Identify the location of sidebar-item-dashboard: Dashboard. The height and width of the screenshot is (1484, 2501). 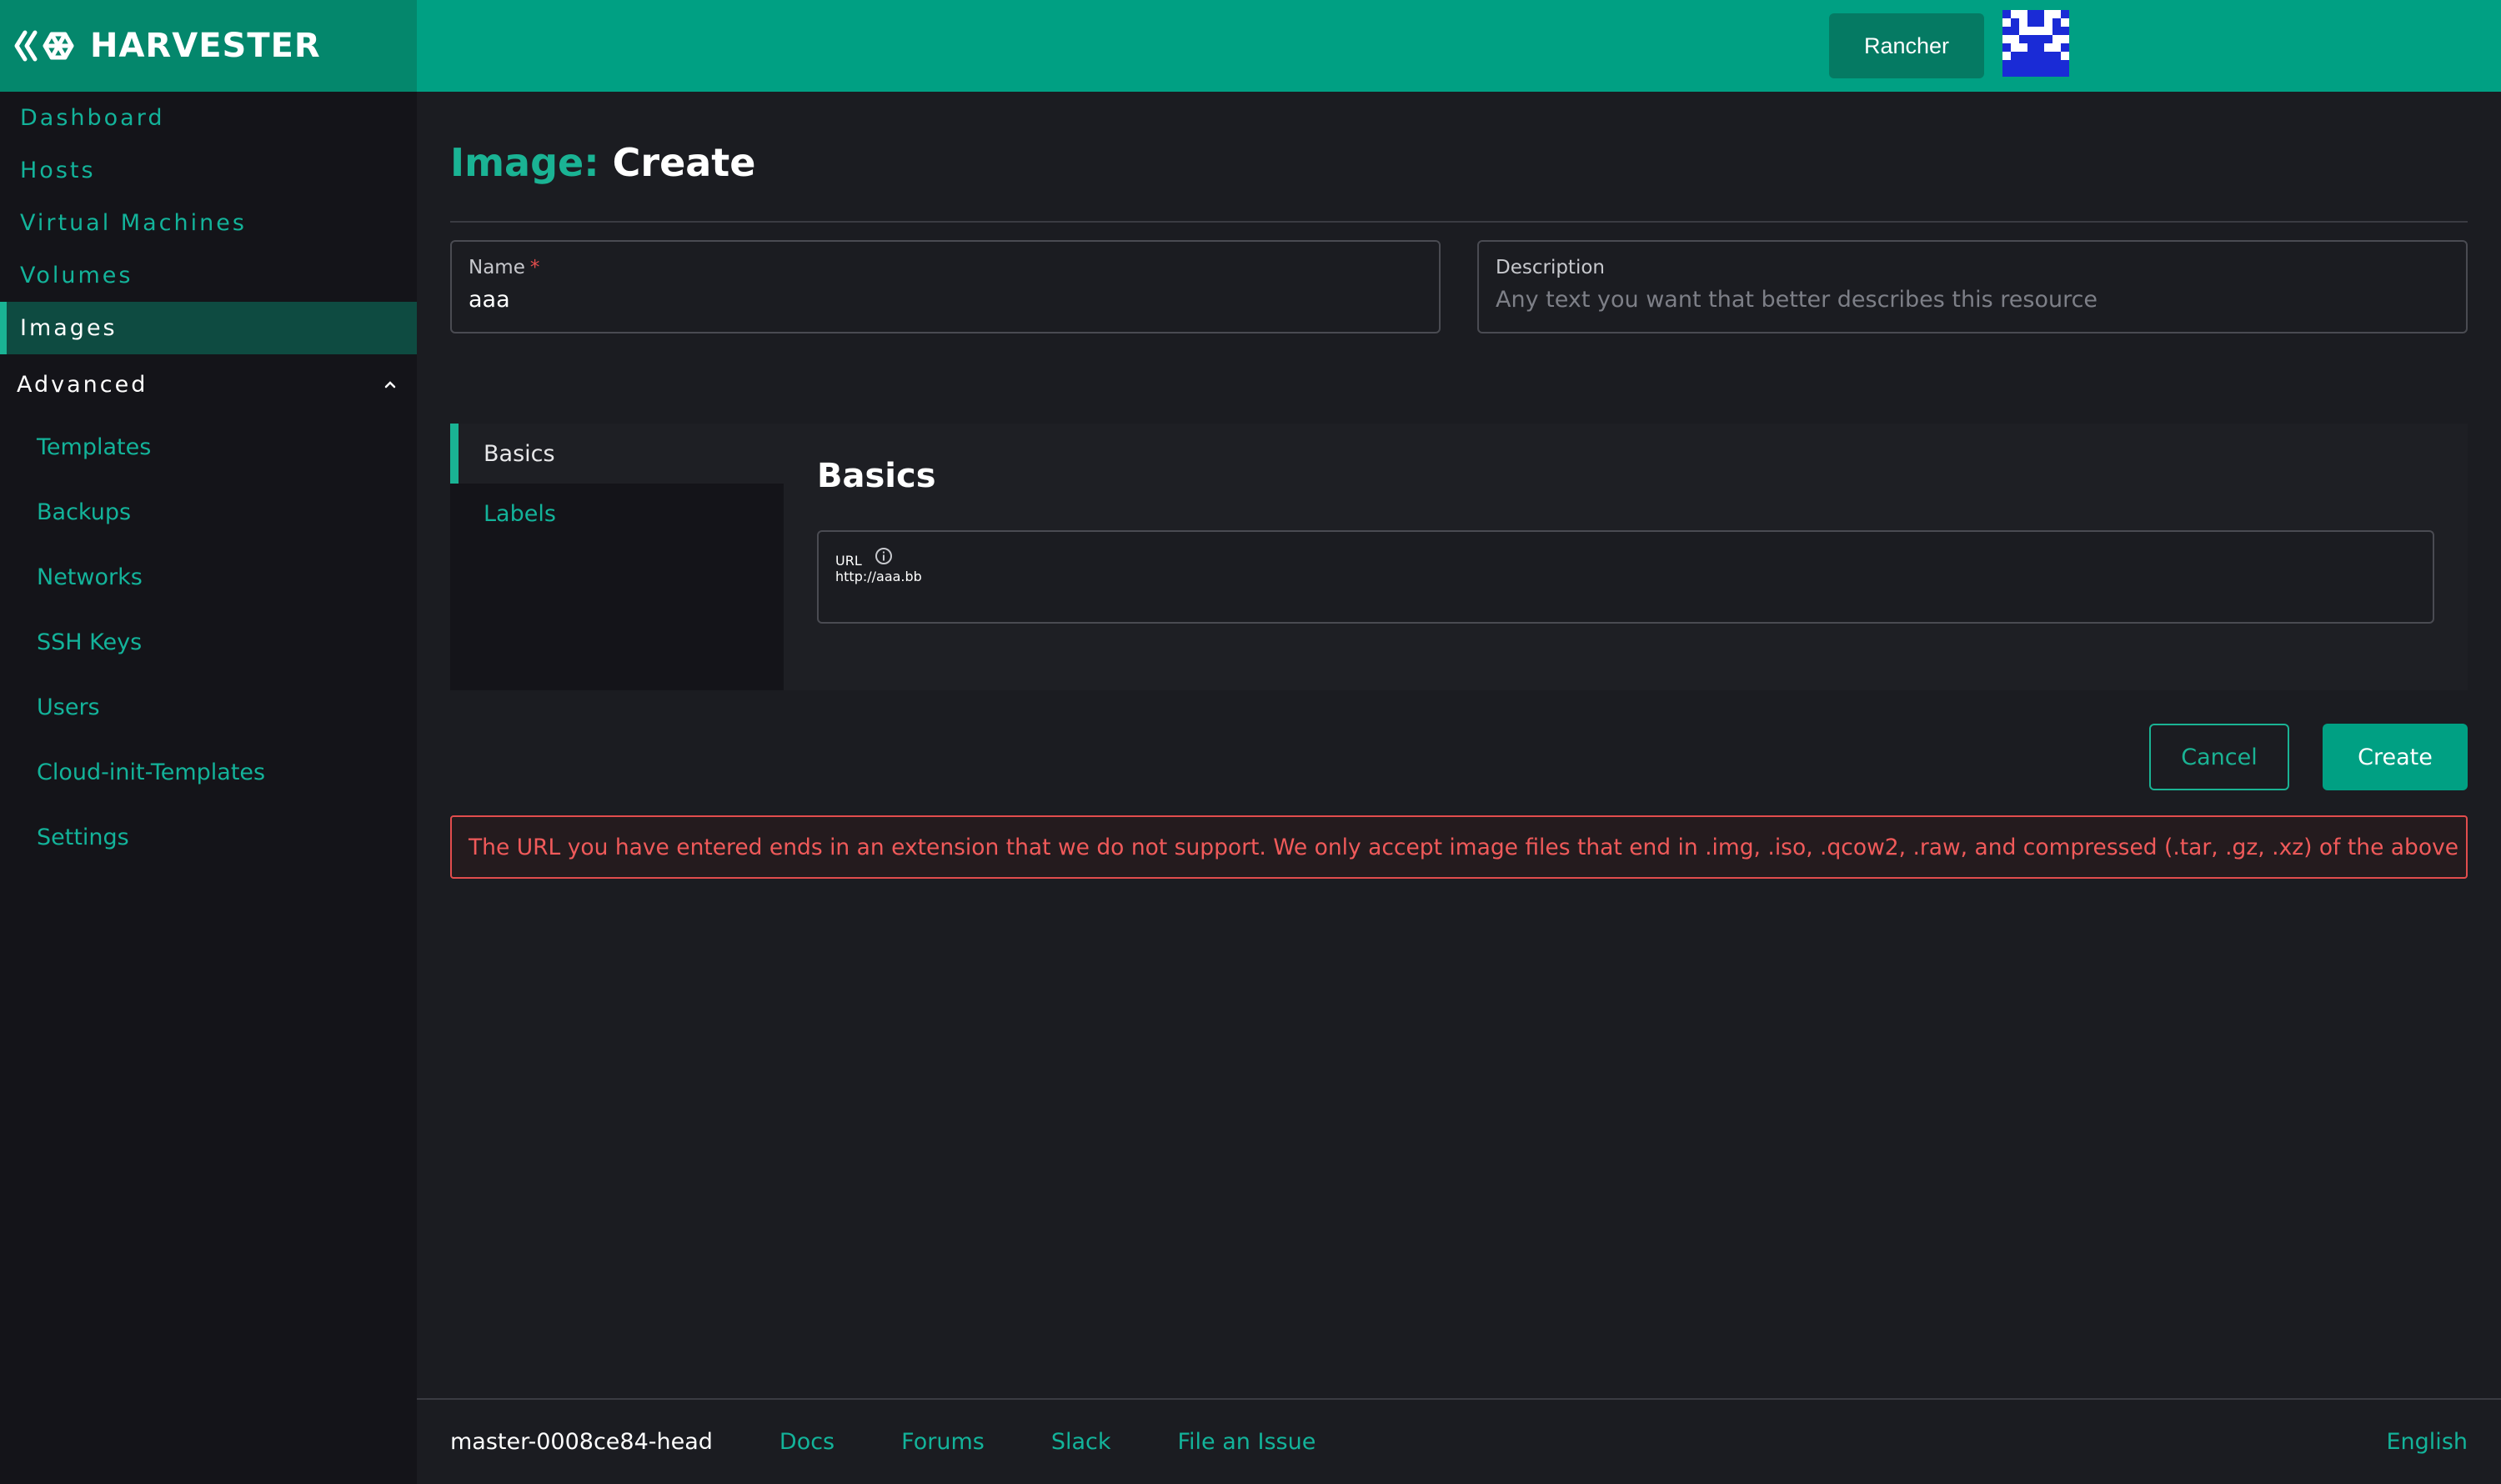
(208, 118).